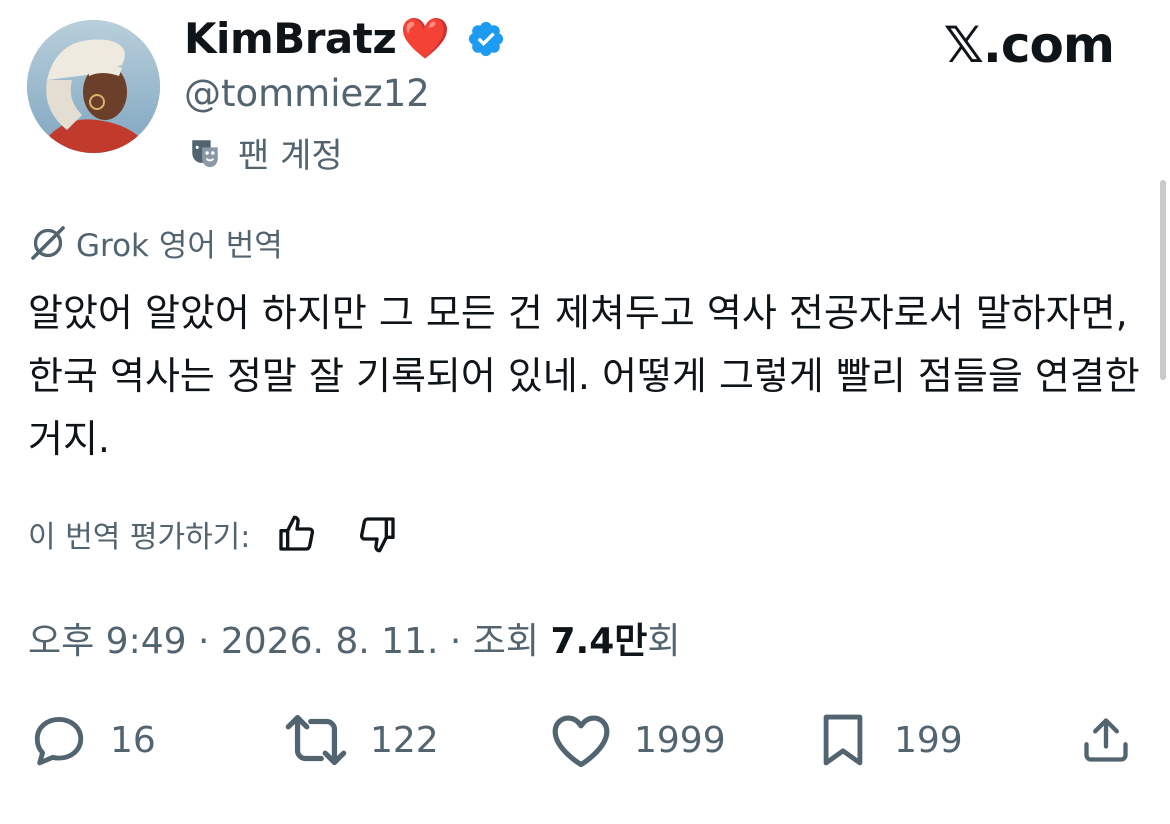 The width and height of the screenshot is (1170, 824). I want to click on views-count: 7.4만, so click(599, 641).